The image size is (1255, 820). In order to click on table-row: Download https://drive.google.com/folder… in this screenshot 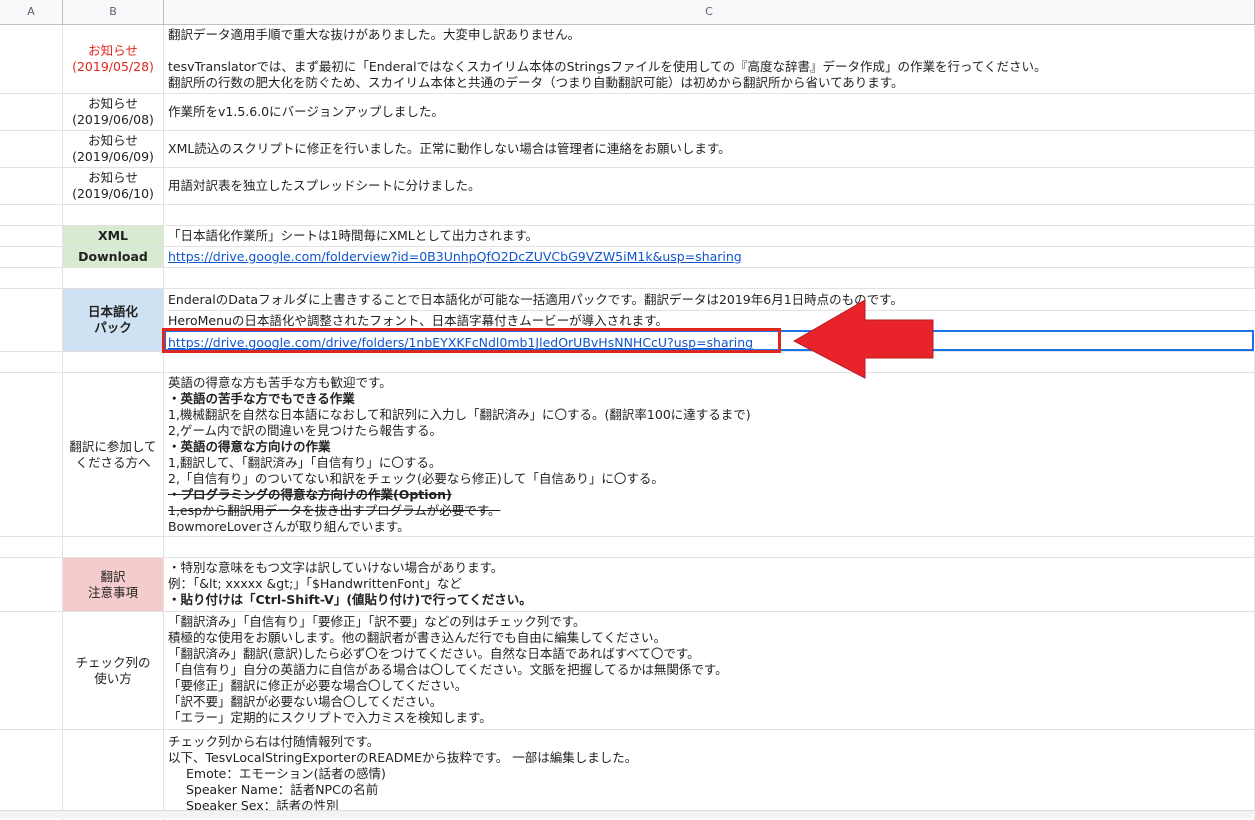, I will do `click(627, 257)`.